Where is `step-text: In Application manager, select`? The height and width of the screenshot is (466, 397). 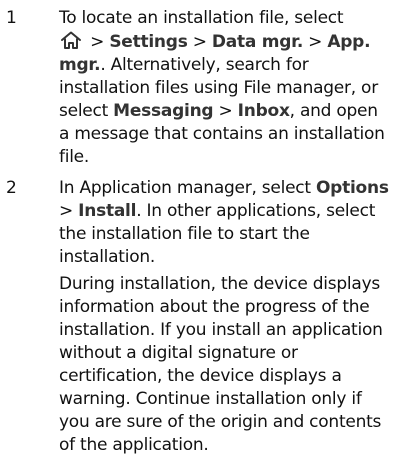 step-text: In Application manager, select is located at coordinates (187, 188).